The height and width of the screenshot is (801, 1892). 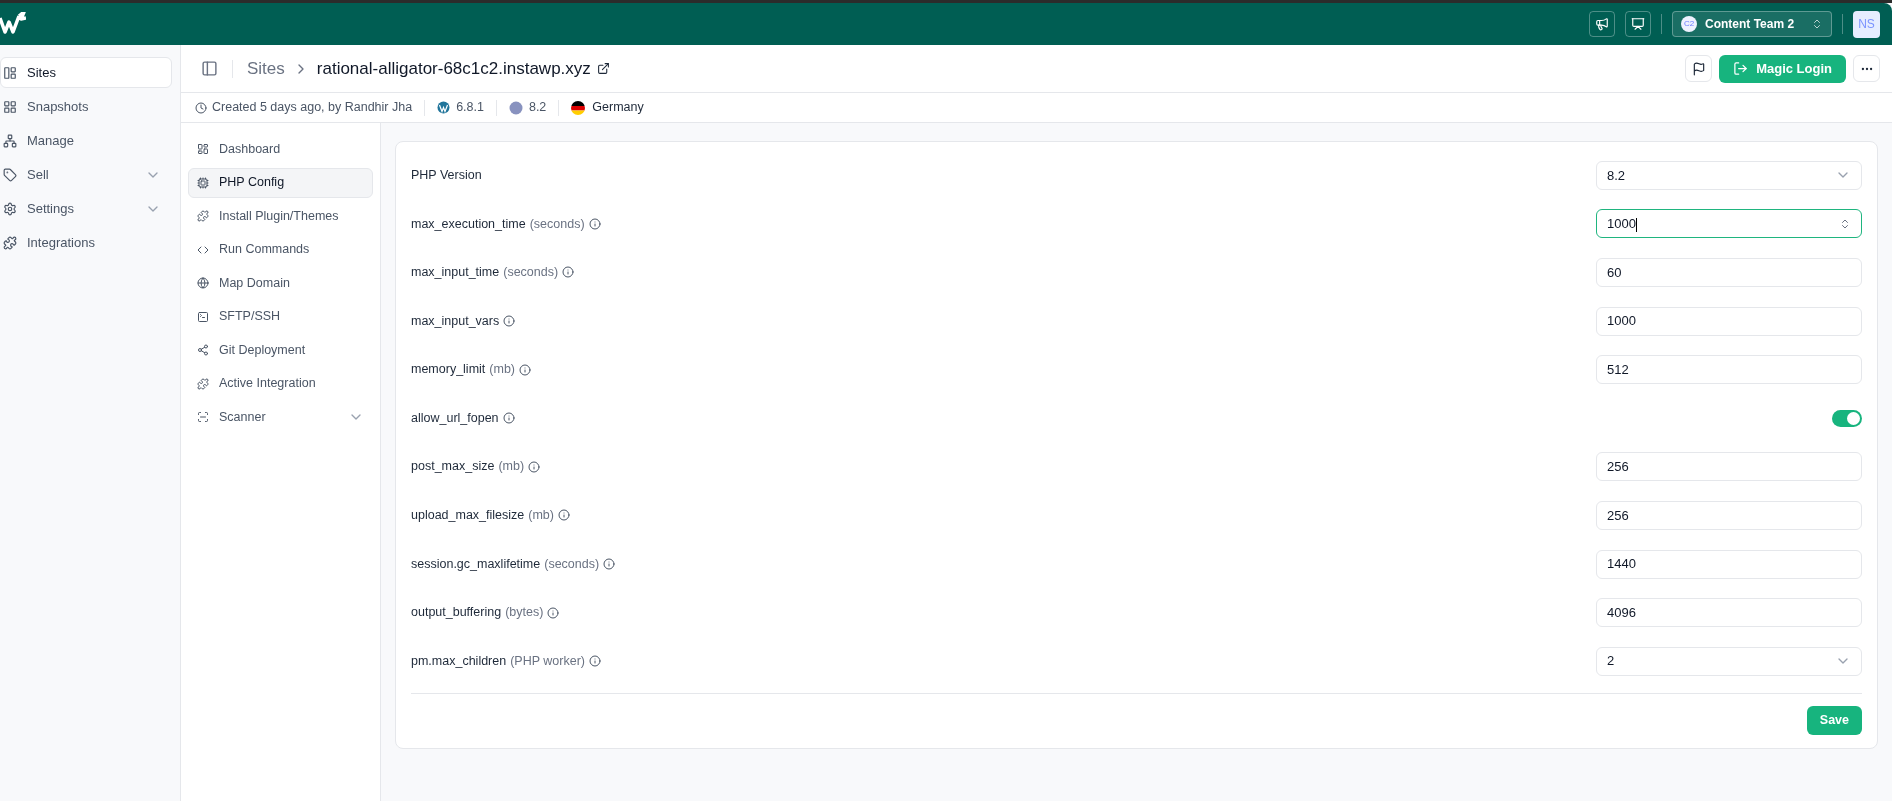 I want to click on announcement-button, so click(x=1602, y=24).